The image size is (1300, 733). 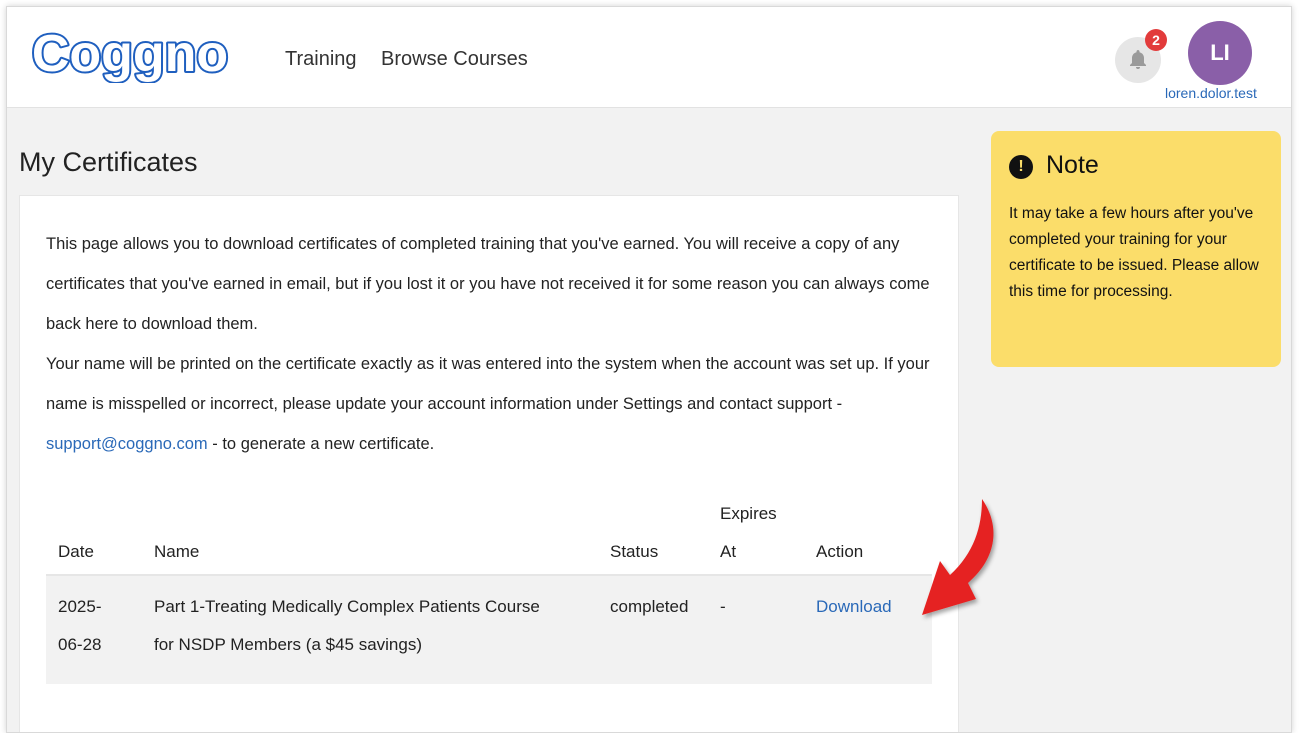 I want to click on row-name-line2: for NSDP Members (a $45 savings), so click(x=288, y=644).